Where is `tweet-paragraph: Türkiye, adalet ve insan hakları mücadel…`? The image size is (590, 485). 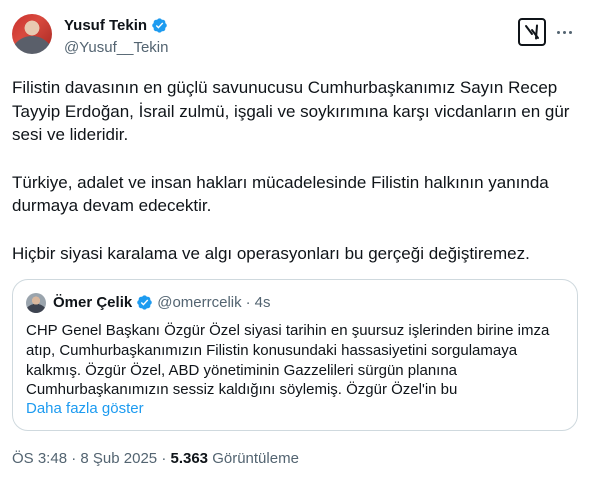 tweet-paragraph: Türkiye, adalet ve insan hakları mücadel… is located at coordinates (283, 194).